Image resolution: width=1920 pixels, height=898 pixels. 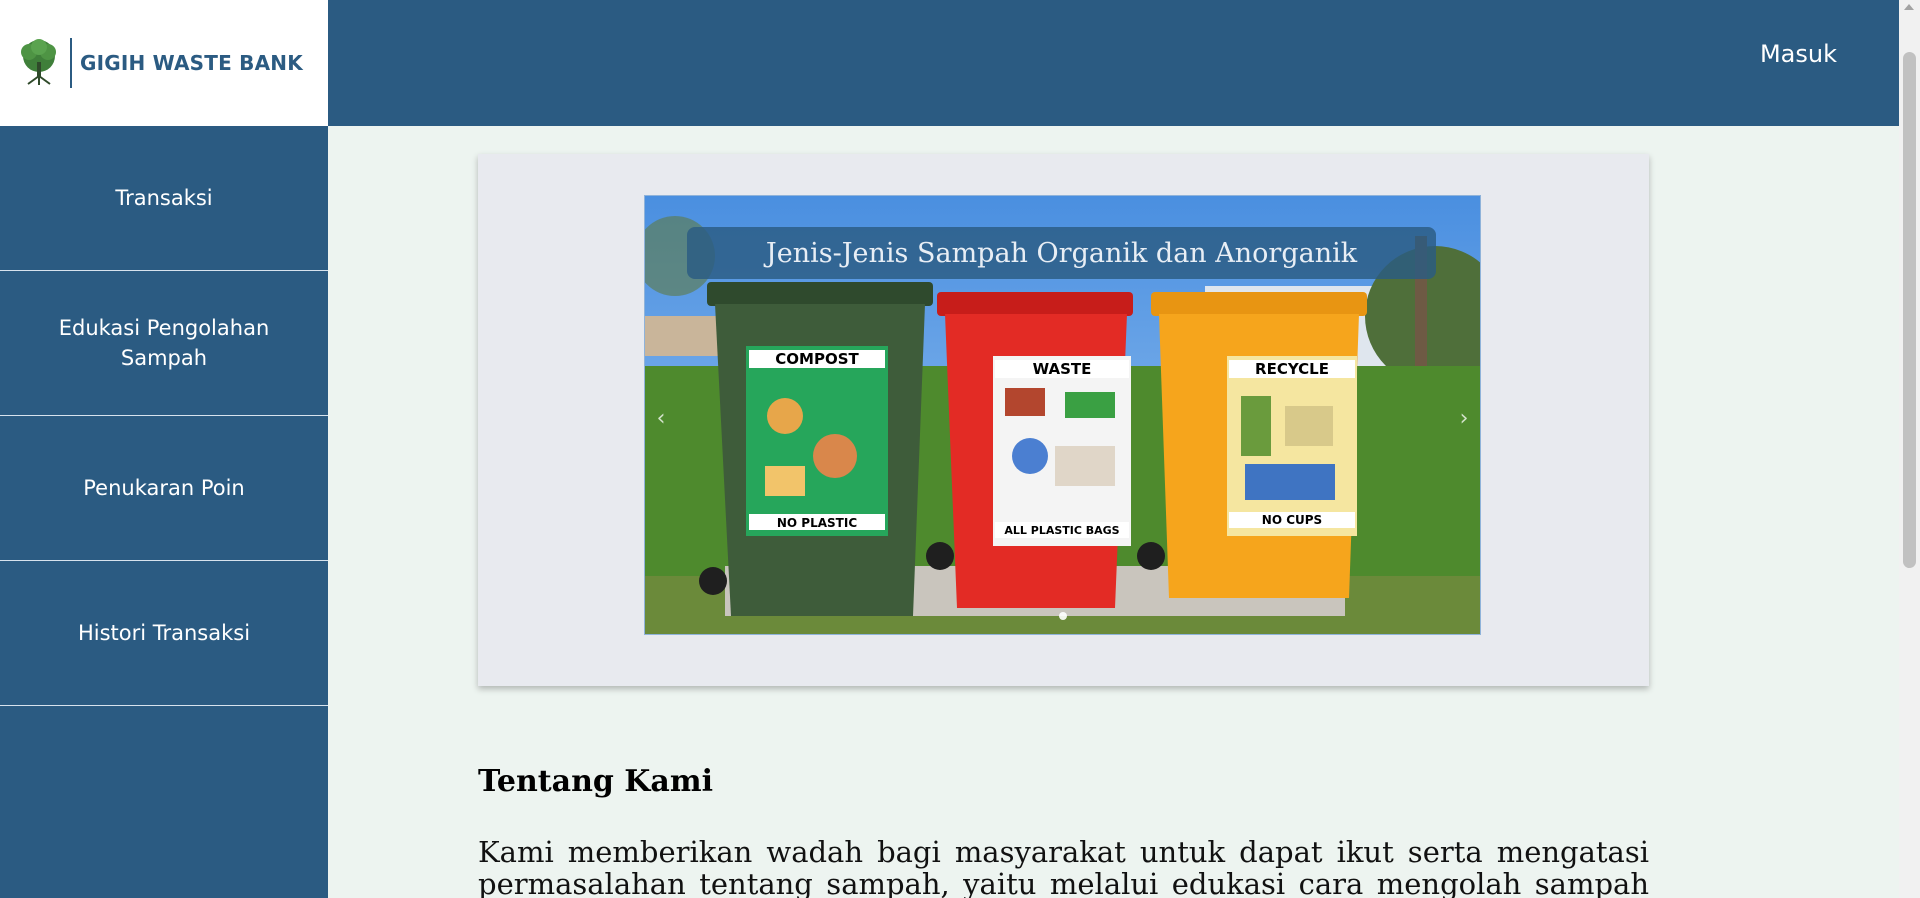 What do you see at coordinates (1909, 7) in the screenshot?
I see `scroll-up-icon` at bounding box center [1909, 7].